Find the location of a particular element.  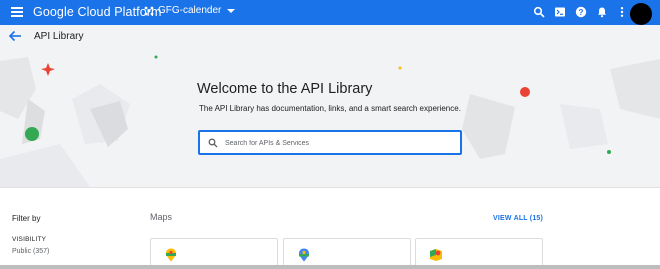

page-header: API Library is located at coordinates (330, 37).